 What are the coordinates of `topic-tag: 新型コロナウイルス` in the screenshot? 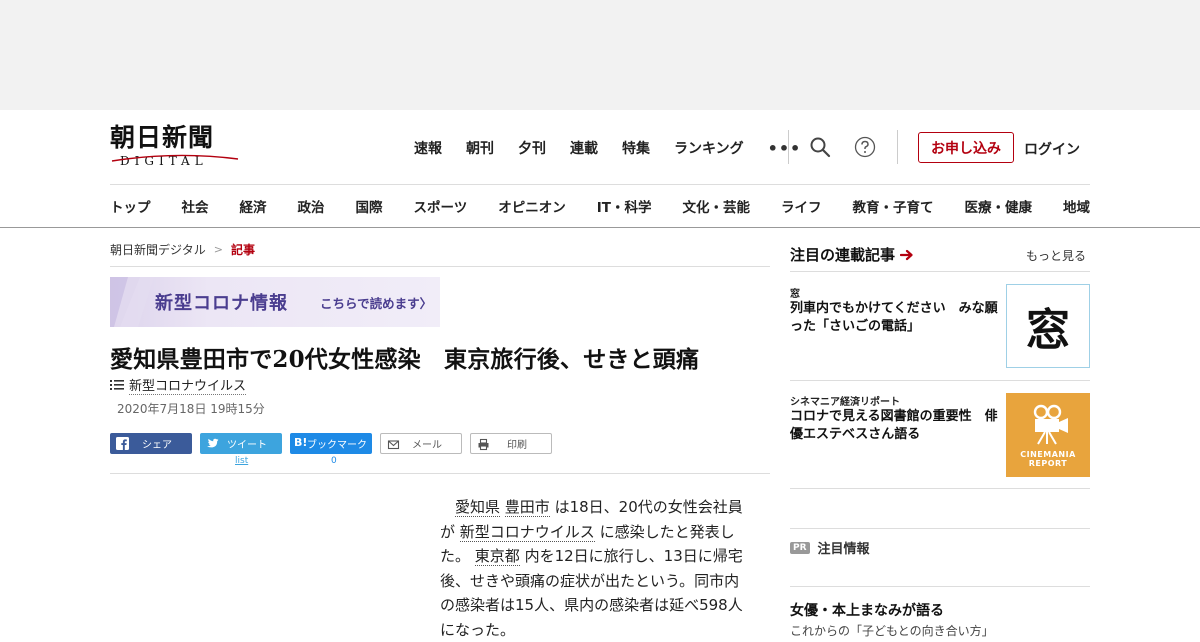 It's located at (178, 385).